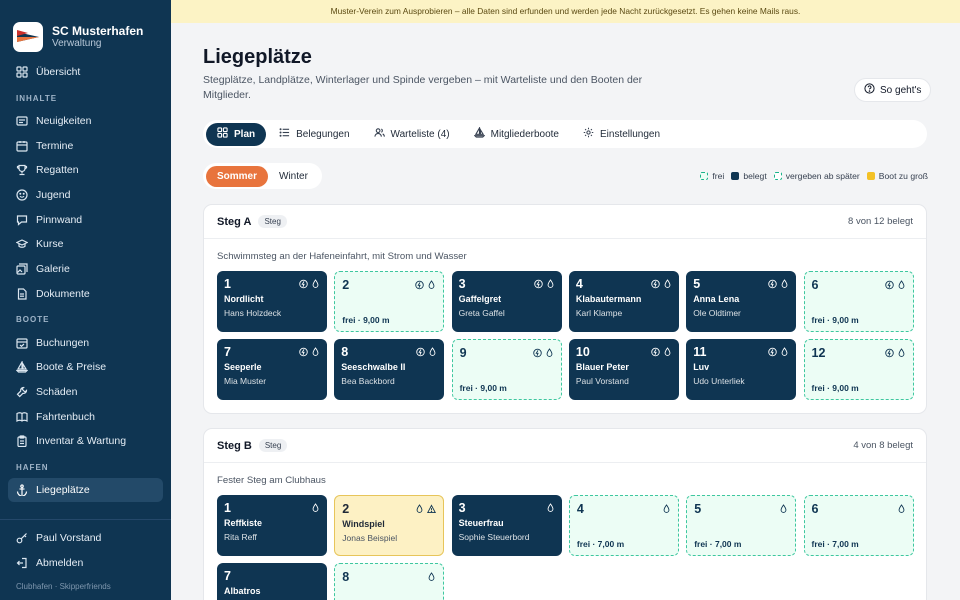 Image resolution: width=960 pixels, height=600 pixels. Describe the element at coordinates (462, 508) in the screenshot. I see `slot-number: 3` at that location.